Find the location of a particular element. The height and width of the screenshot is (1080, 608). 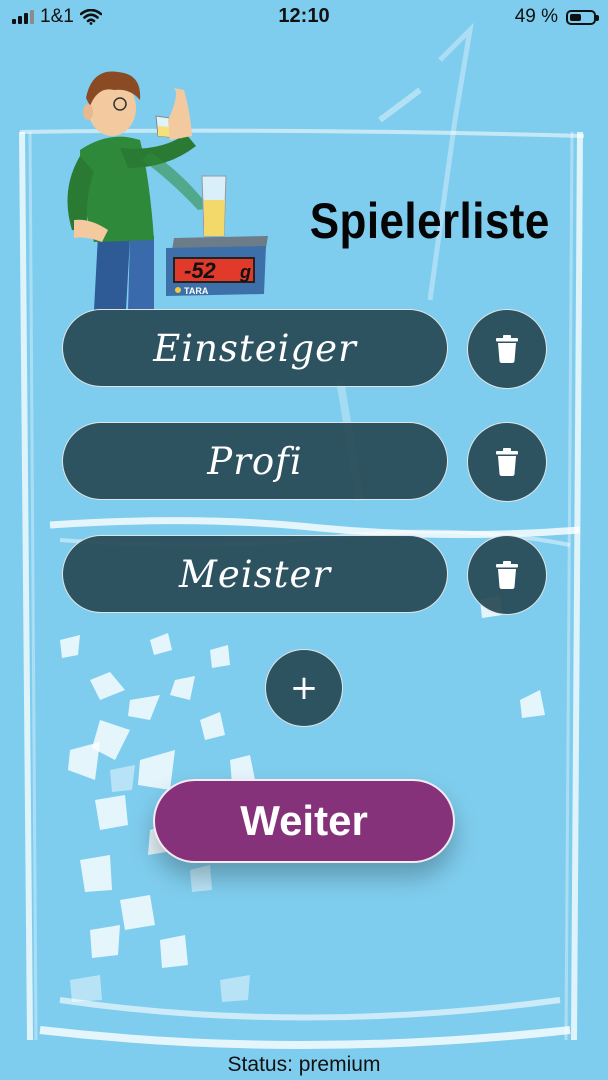

status-bar-right: 49 % is located at coordinates (556, 17).